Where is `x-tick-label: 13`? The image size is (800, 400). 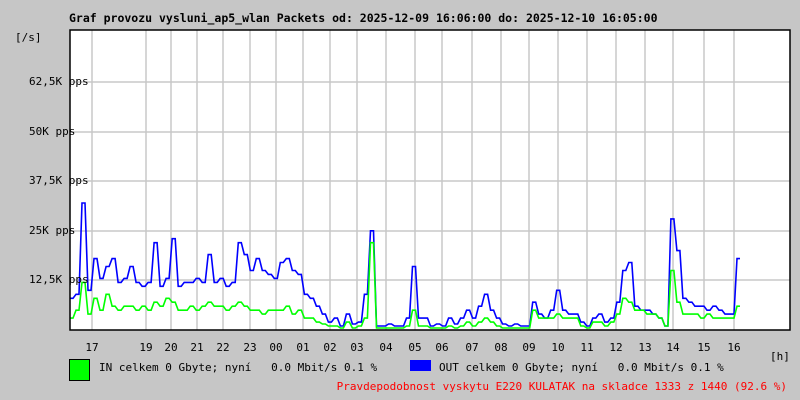
x-tick-label: 13 is located at coordinates (645, 347).